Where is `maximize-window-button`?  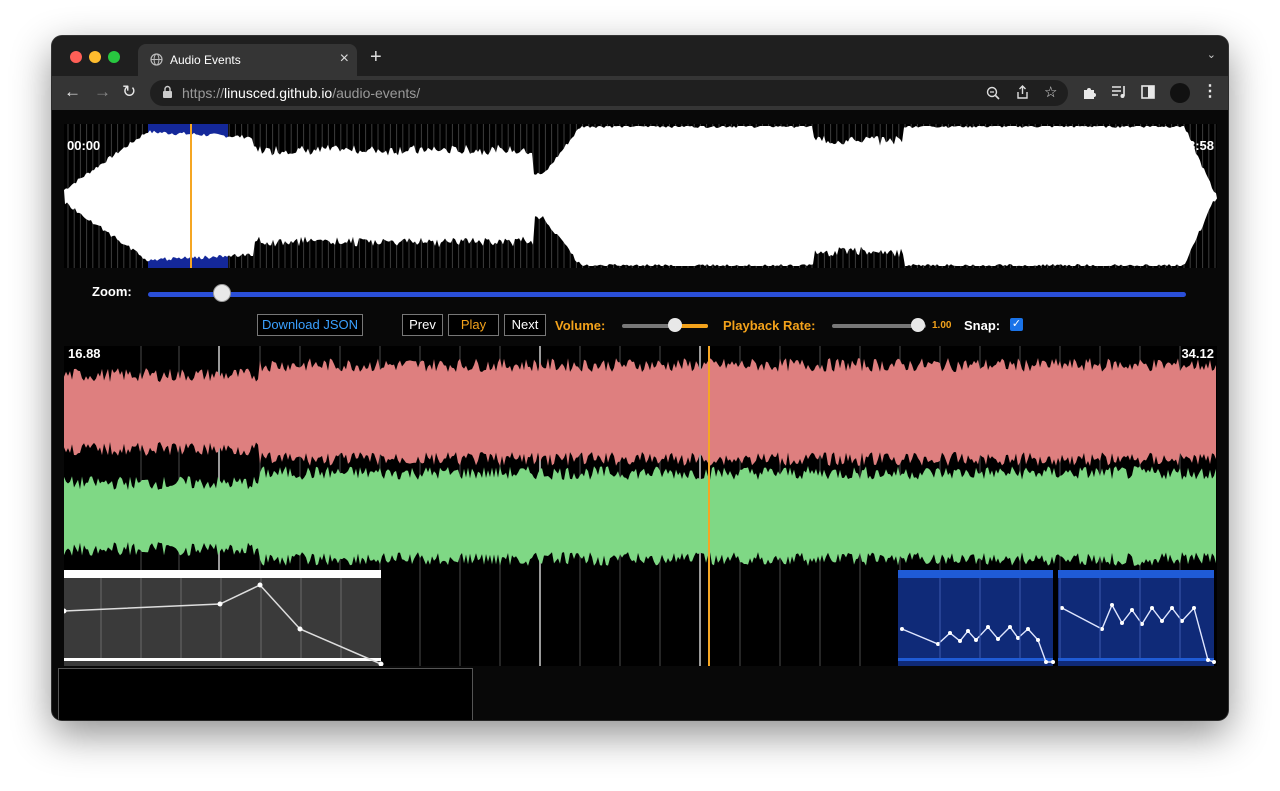 maximize-window-button is located at coordinates (114, 57).